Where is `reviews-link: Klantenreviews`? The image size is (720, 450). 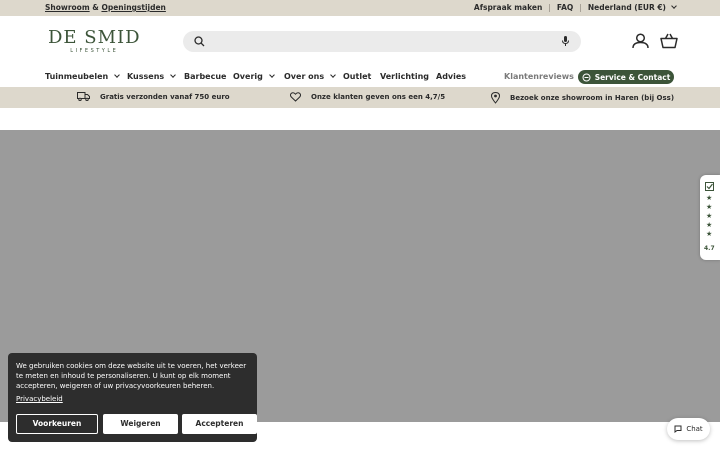 reviews-link: Klantenreviews is located at coordinates (539, 76).